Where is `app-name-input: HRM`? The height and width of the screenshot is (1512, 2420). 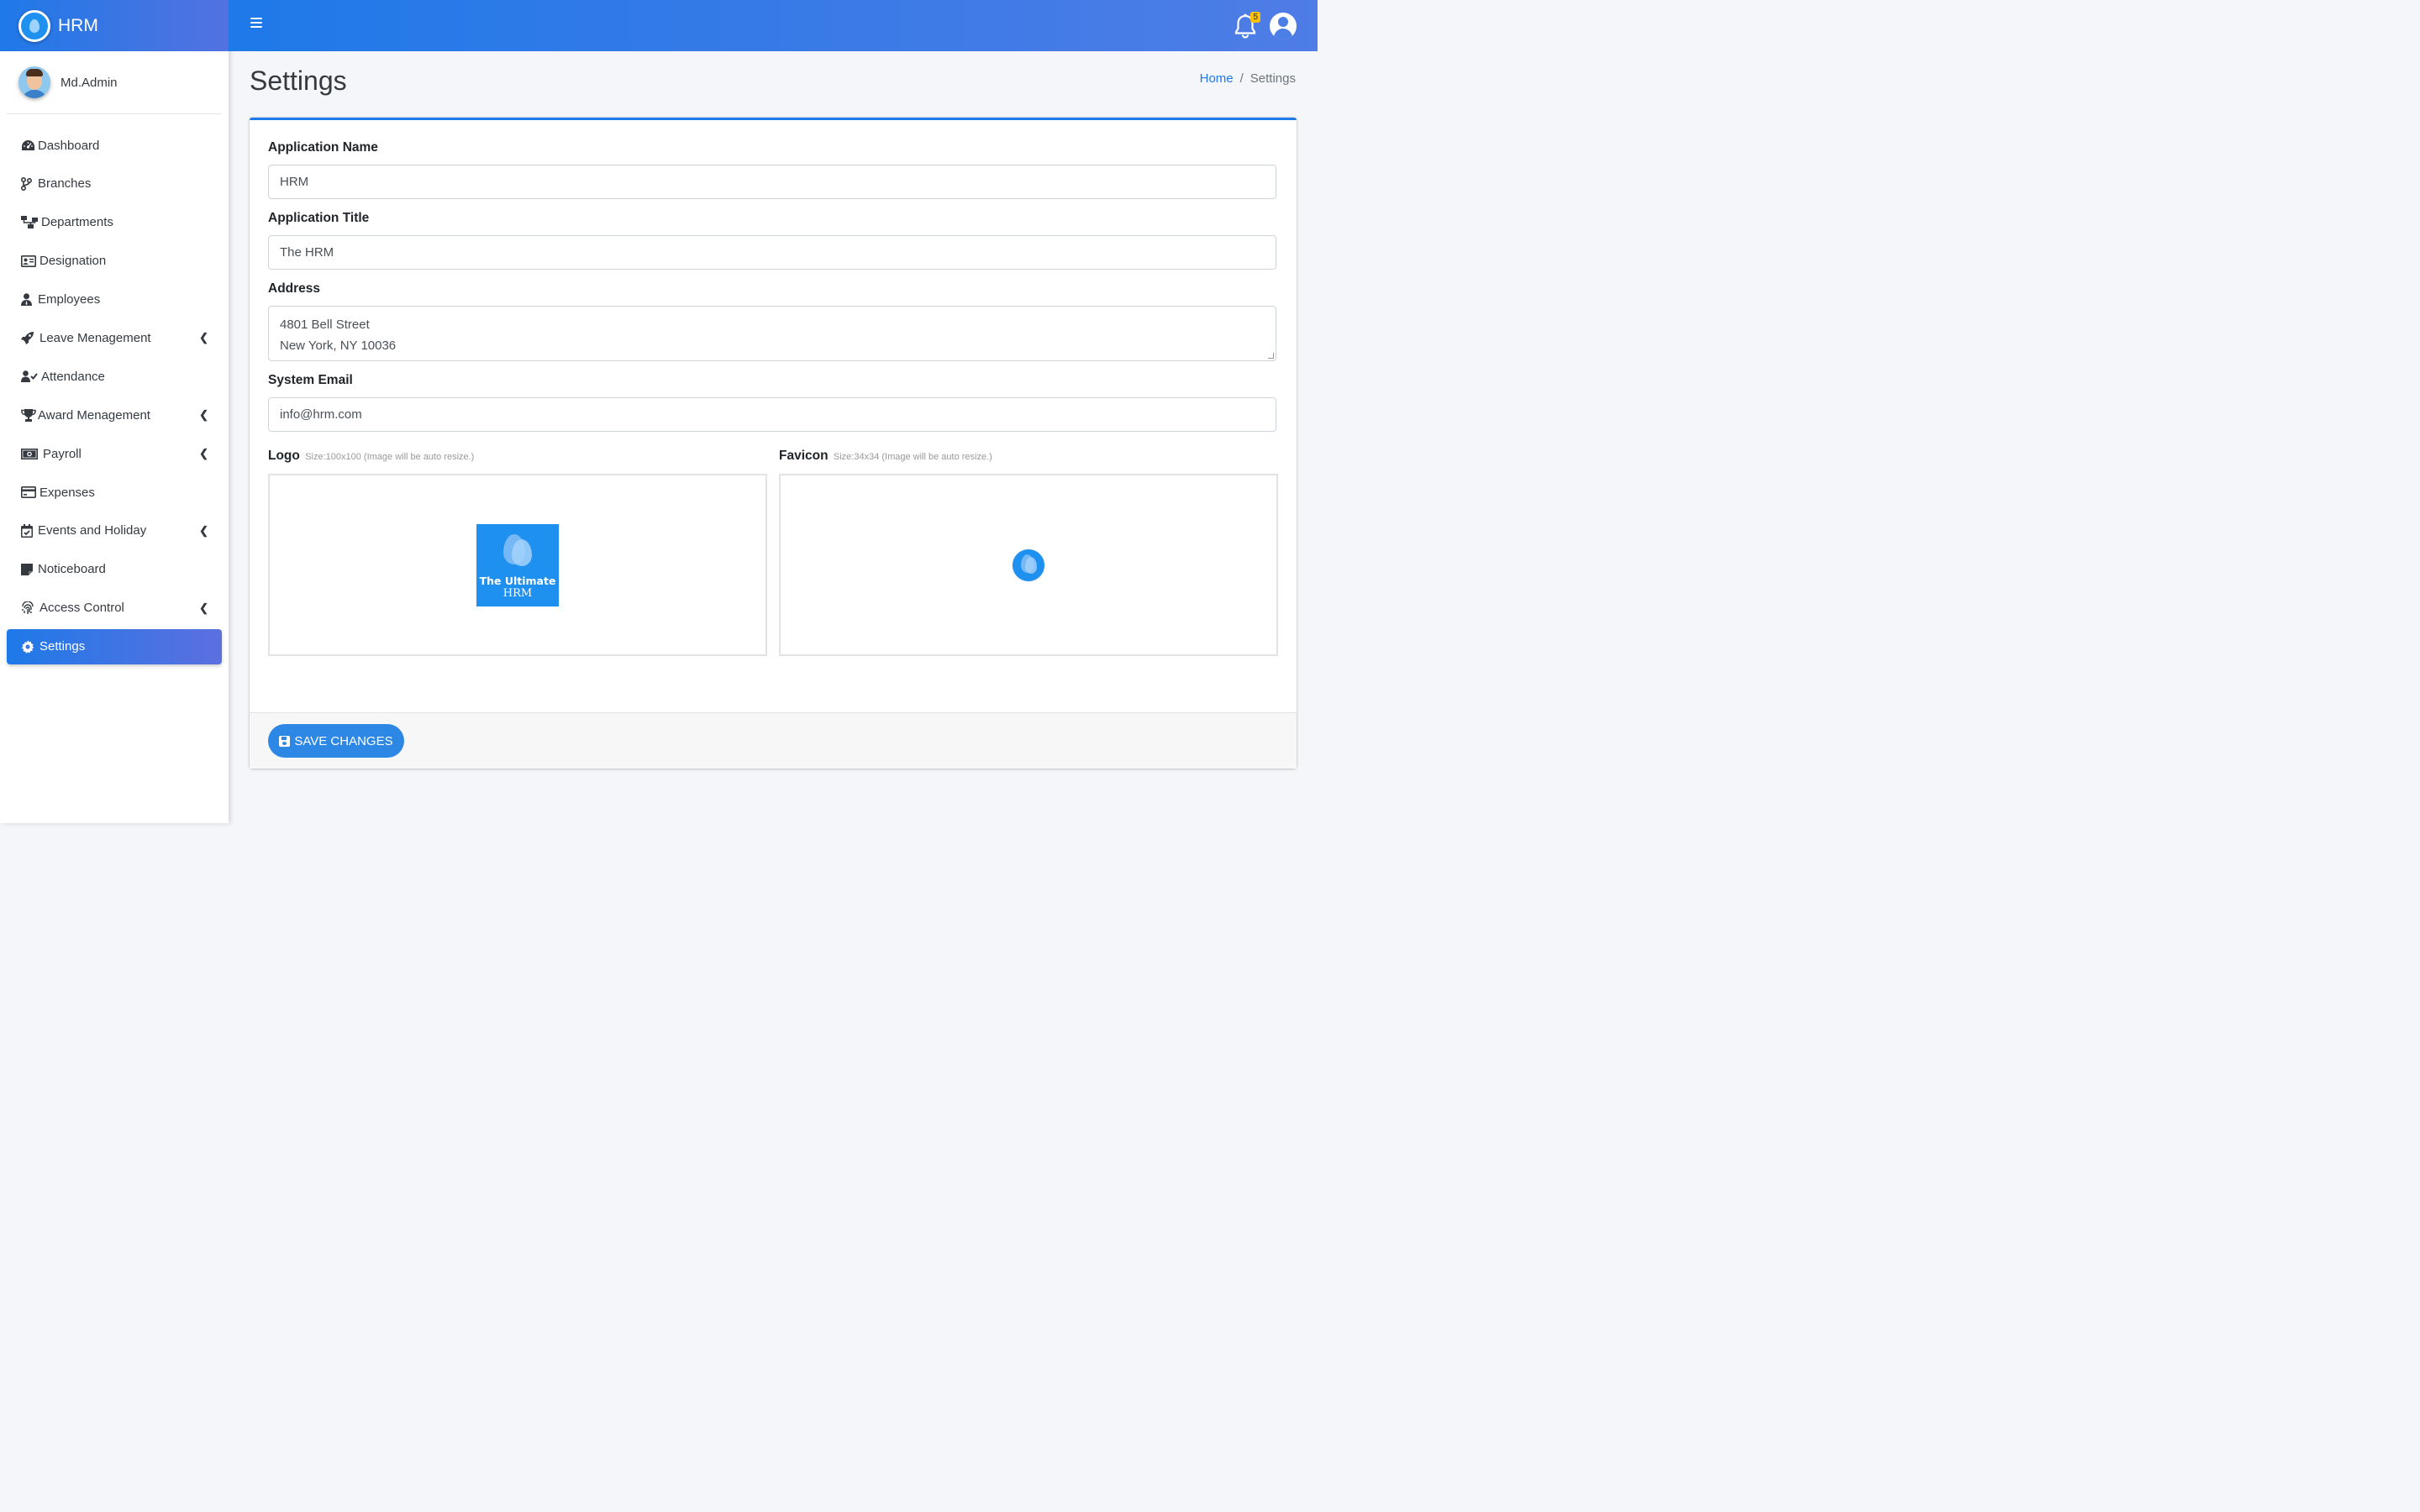
app-name-input: HRM is located at coordinates (772, 182).